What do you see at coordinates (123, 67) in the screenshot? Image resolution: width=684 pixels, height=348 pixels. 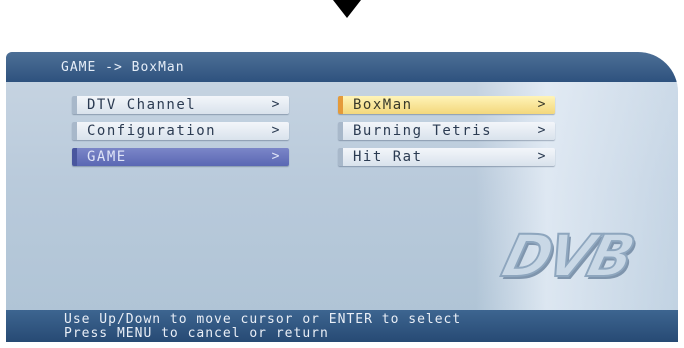 I see `breadcrumb: GAME -> BoxMan` at bounding box center [123, 67].